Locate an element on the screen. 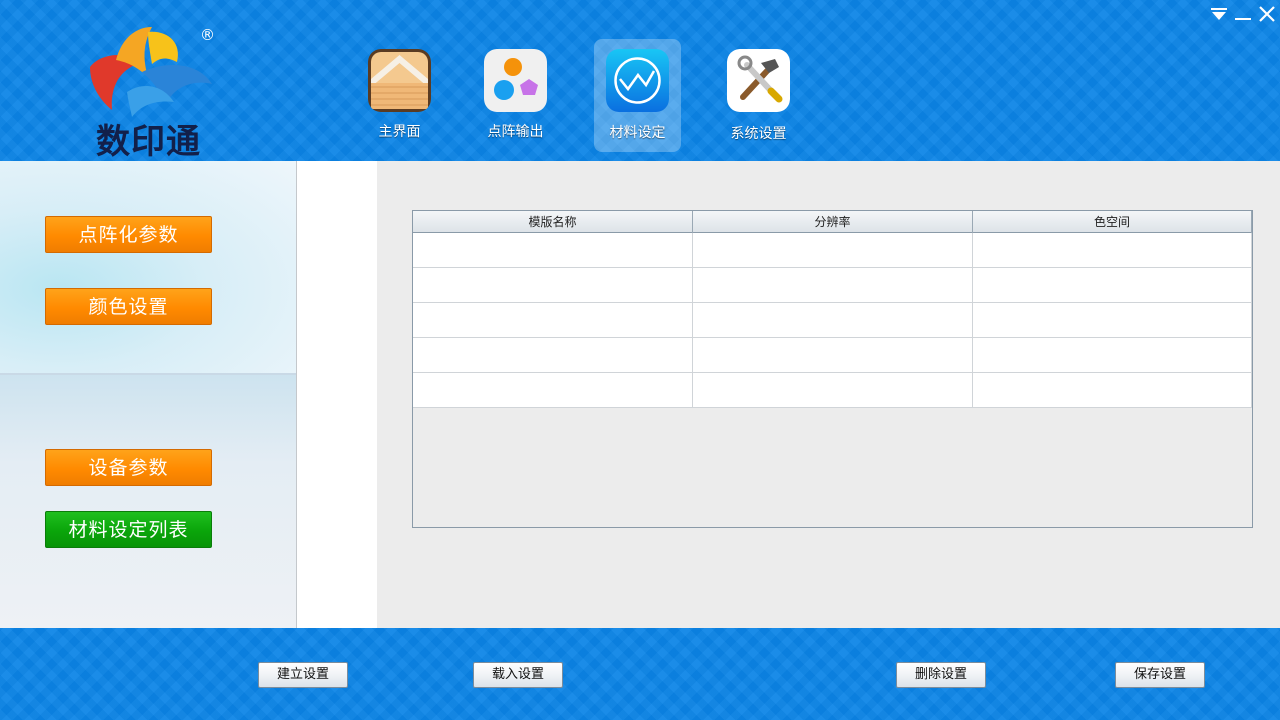 The height and width of the screenshot is (720, 1280). dots-icon is located at coordinates (515, 80).